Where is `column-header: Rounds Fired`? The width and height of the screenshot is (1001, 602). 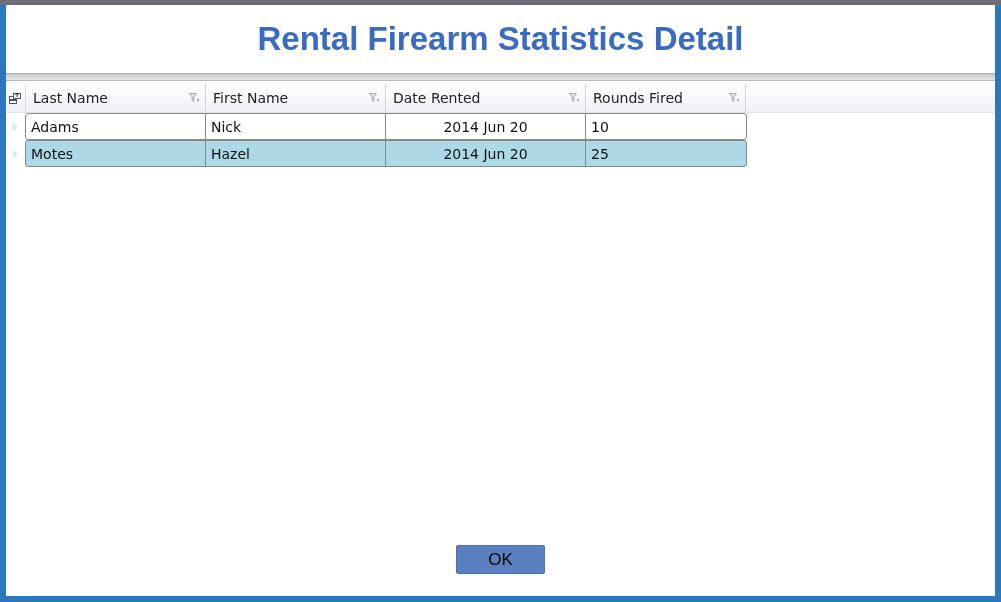
column-header: Rounds Fired is located at coordinates (666, 98).